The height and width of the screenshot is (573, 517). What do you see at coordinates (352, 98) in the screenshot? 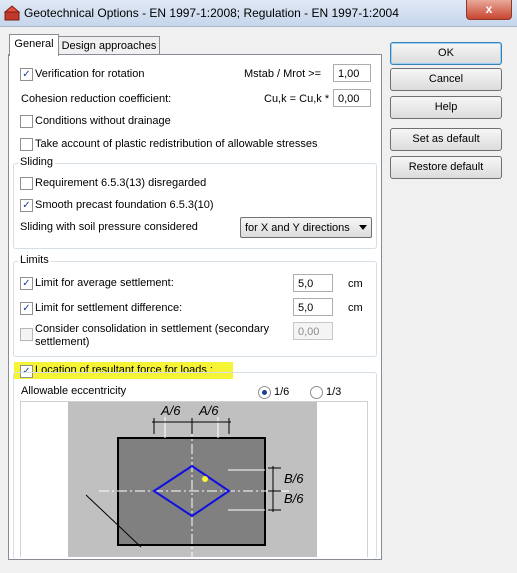
I see `cuk-input: 0,00` at bounding box center [352, 98].